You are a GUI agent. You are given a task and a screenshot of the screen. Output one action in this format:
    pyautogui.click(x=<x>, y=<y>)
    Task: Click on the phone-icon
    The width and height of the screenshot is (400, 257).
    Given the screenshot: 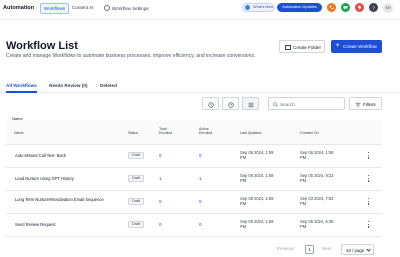 What is the action you would take?
    pyautogui.click(x=331, y=7)
    